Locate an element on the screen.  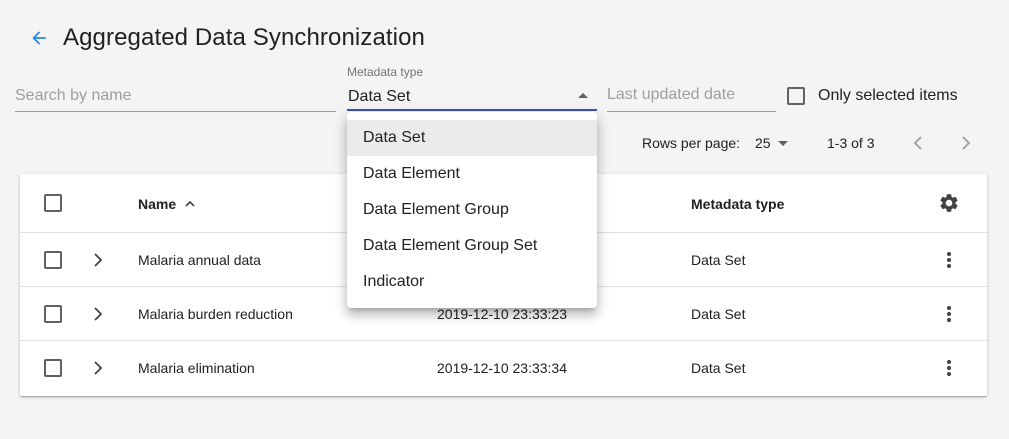
rows-per-page-label: Rows per page: is located at coordinates (691, 143).